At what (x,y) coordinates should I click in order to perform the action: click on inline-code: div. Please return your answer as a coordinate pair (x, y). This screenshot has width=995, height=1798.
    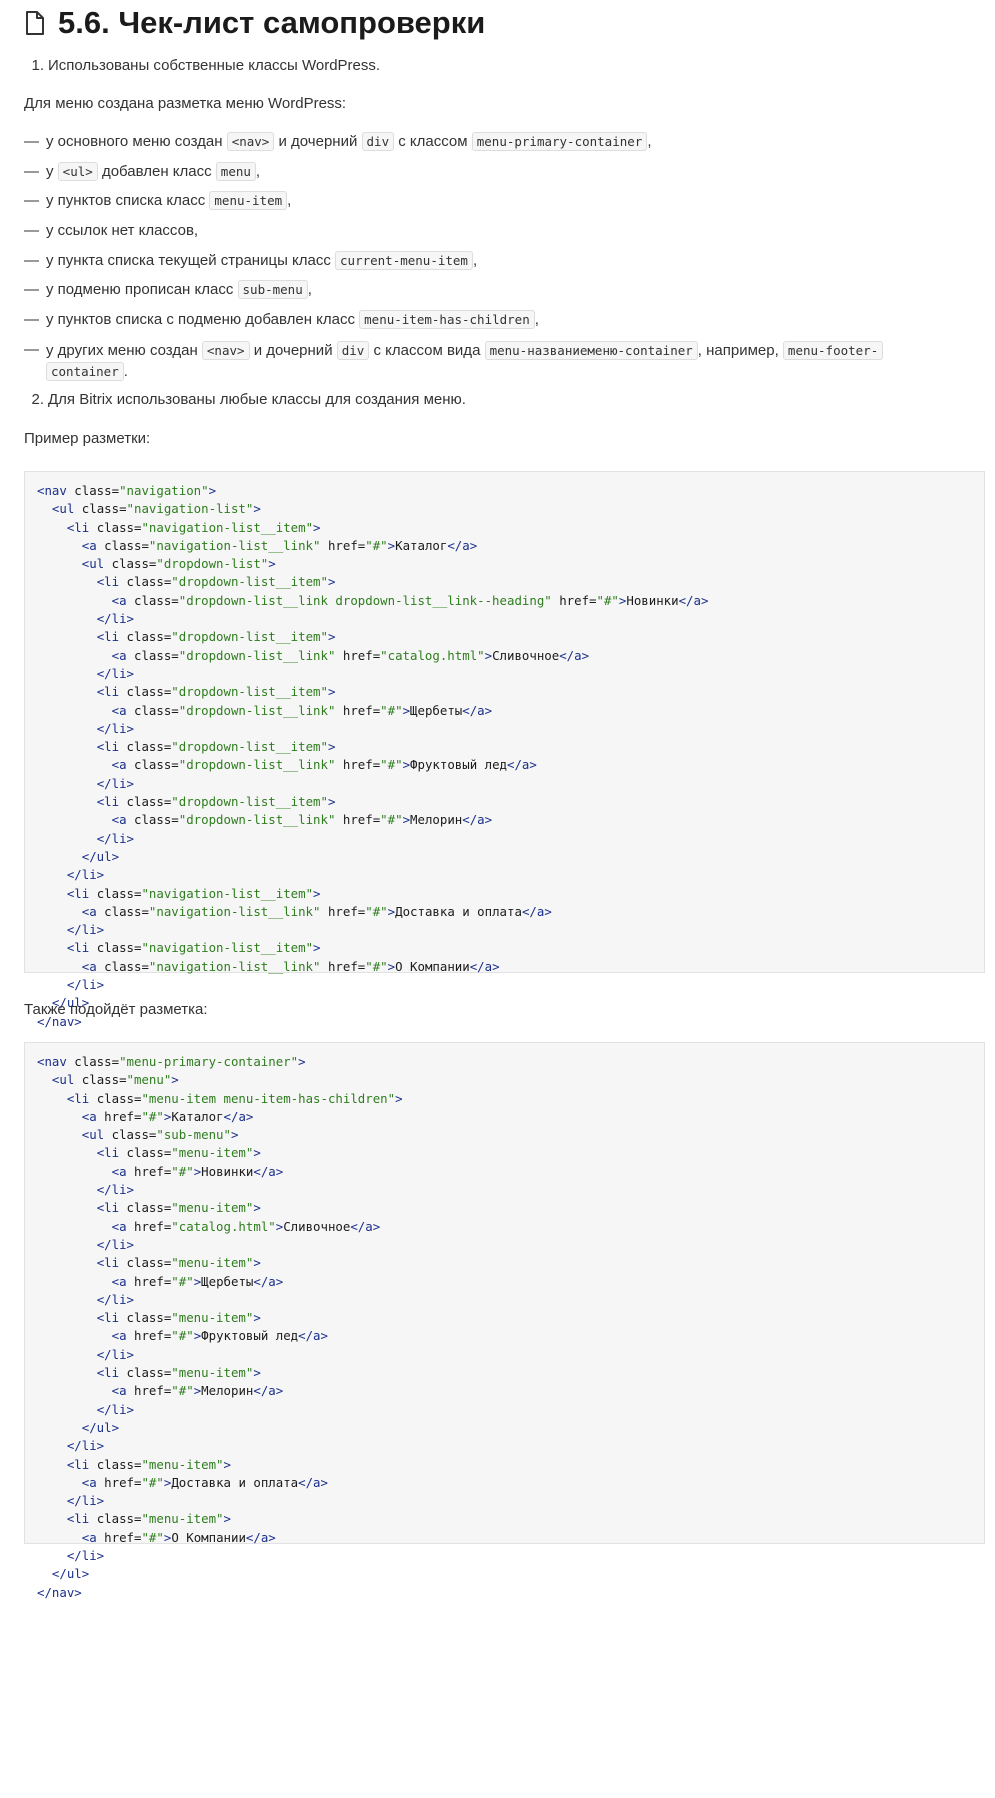
    Looking at the image, I should click on (353, 350).